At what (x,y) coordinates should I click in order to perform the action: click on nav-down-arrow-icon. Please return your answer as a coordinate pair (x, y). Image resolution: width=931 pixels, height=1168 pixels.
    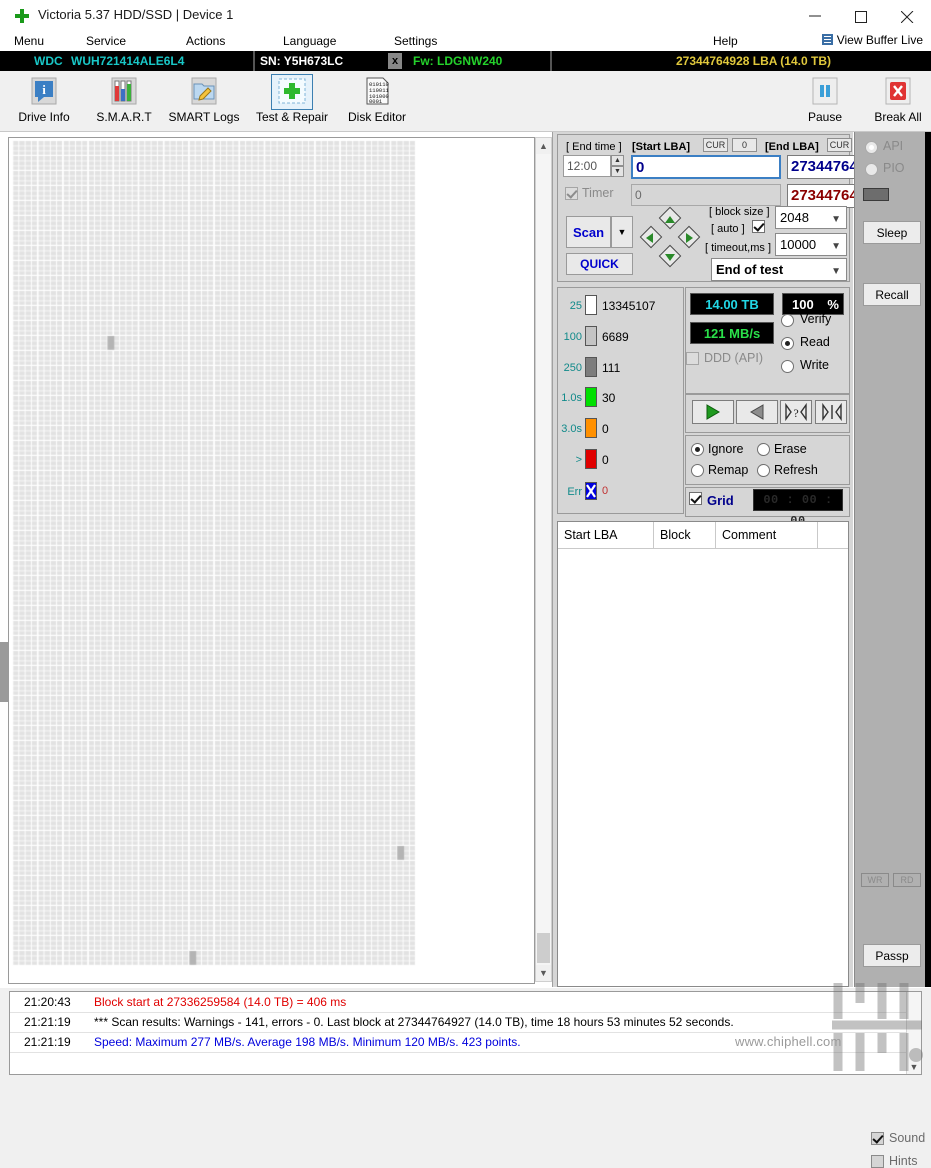
    Looking at the image, I should click on (670, 257).